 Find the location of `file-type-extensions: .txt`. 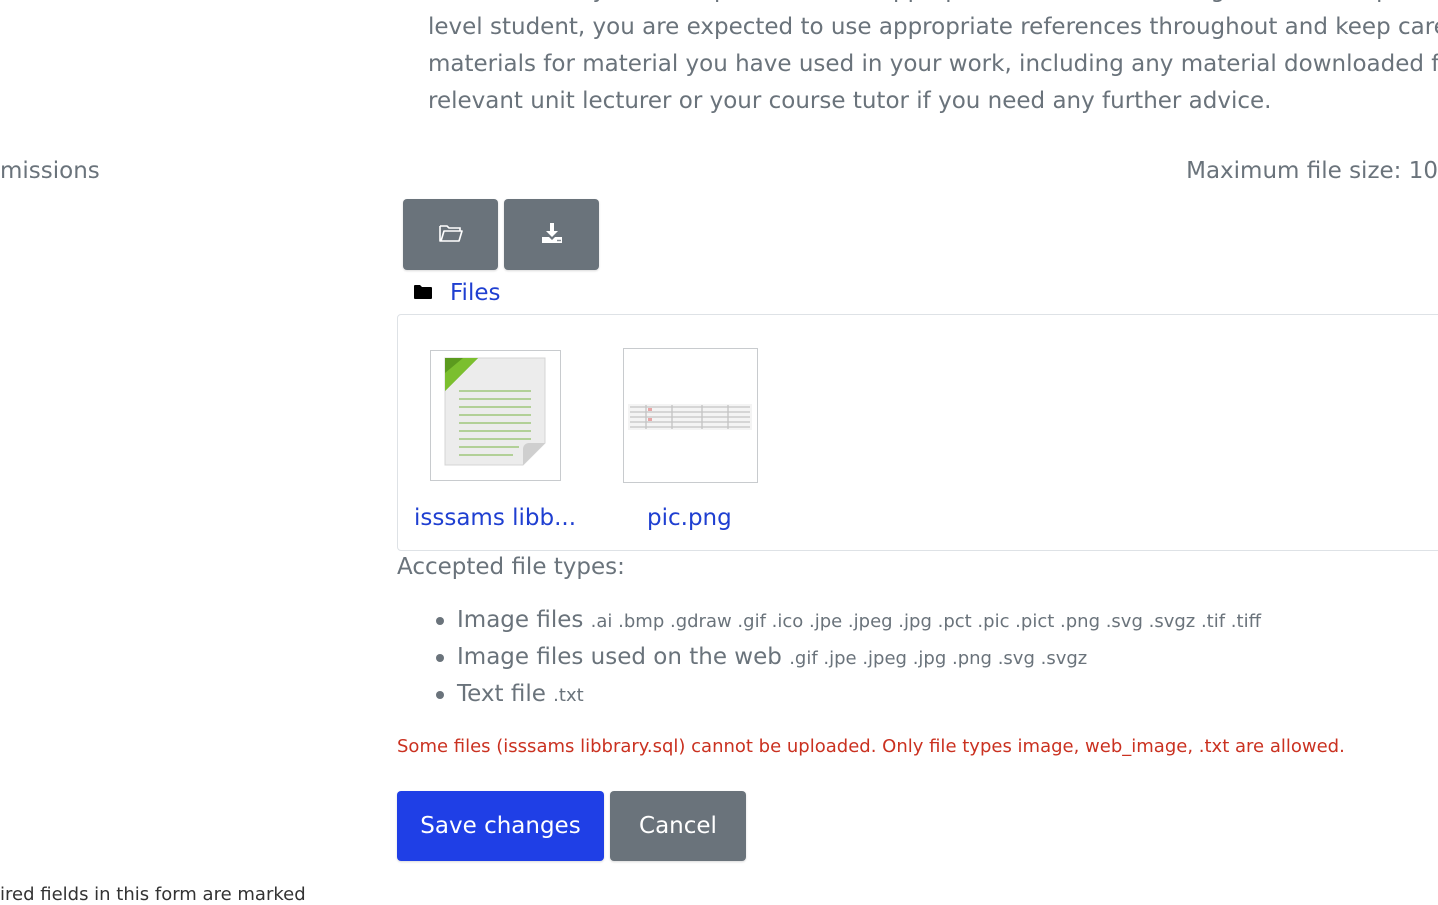

file-type-extensions: .txt is located at coordinates (568, 695).